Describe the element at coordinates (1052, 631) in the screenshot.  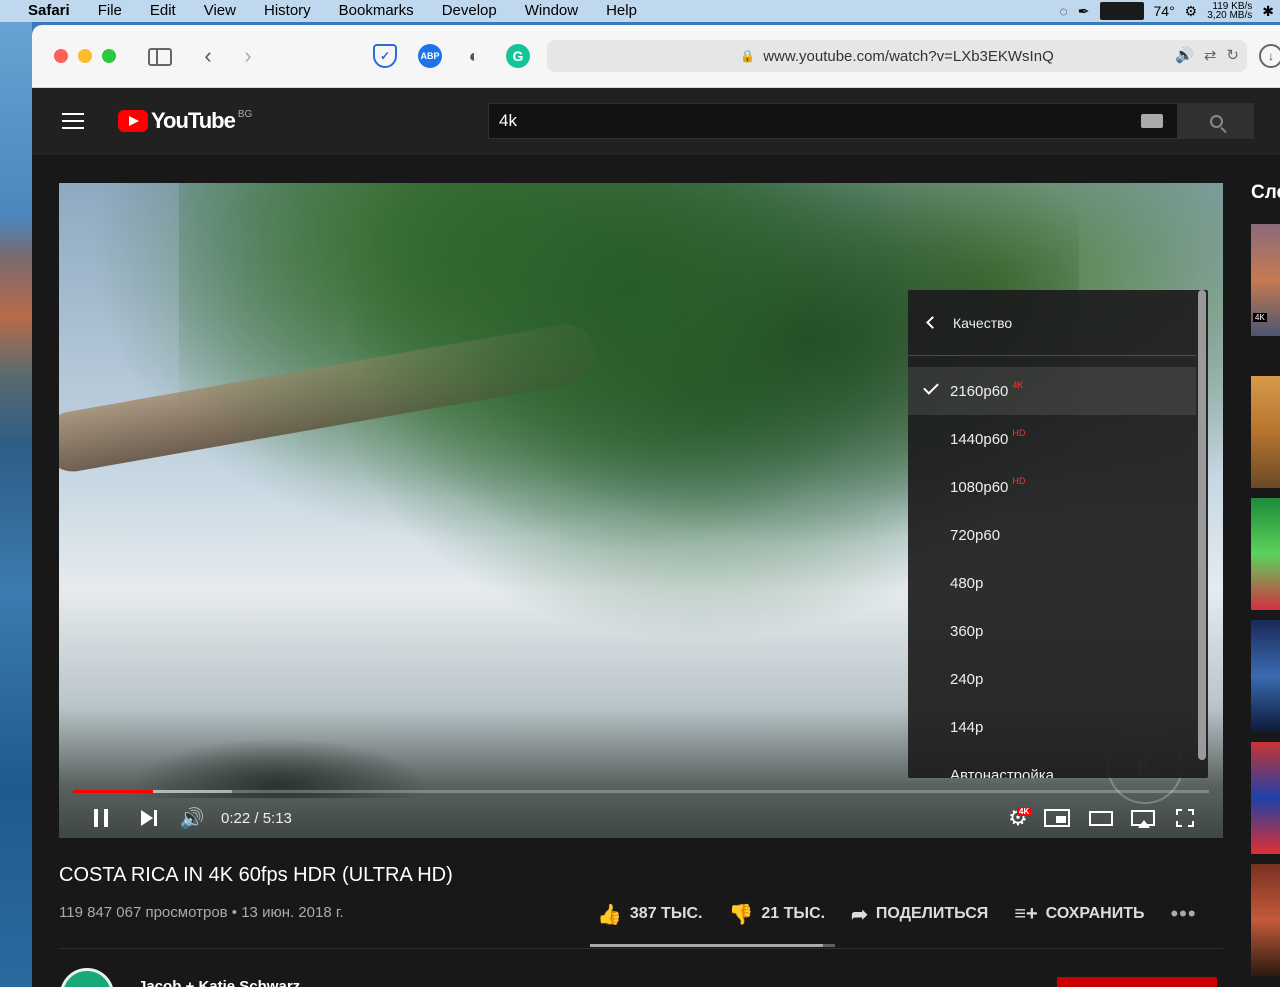
I see `quality-option: 360p` at that location.